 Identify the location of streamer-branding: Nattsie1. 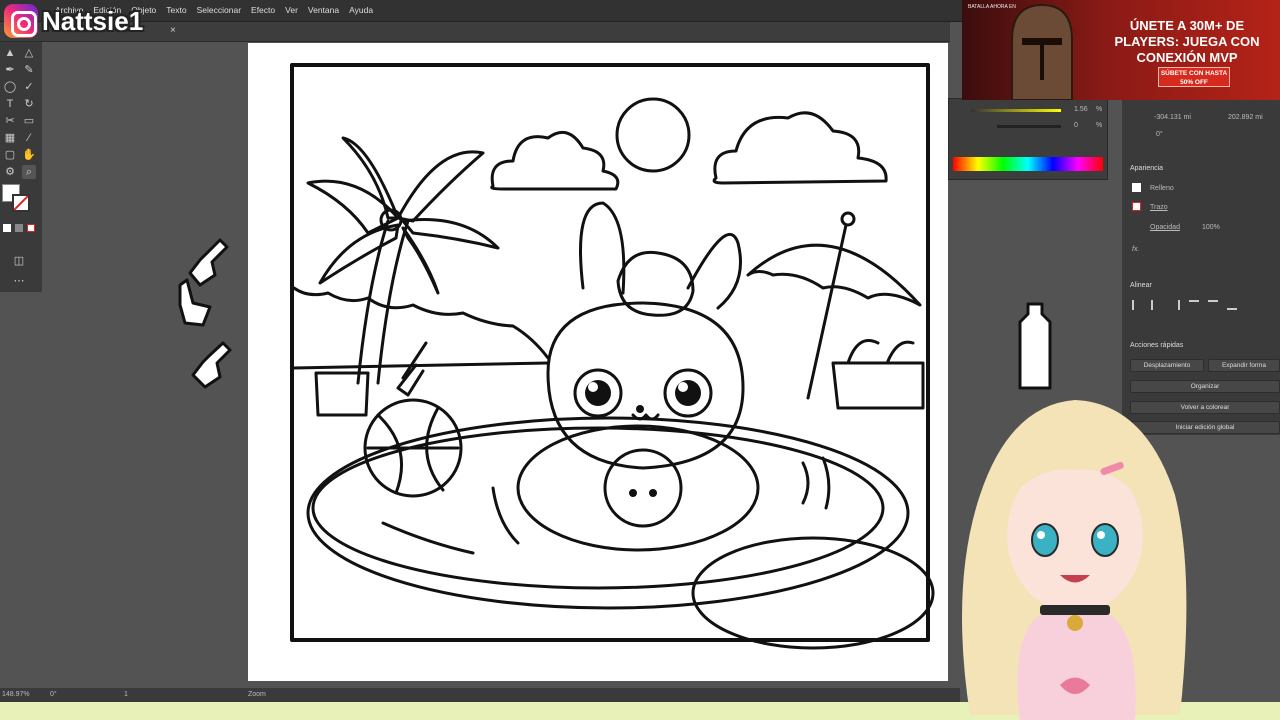
(73, 21).